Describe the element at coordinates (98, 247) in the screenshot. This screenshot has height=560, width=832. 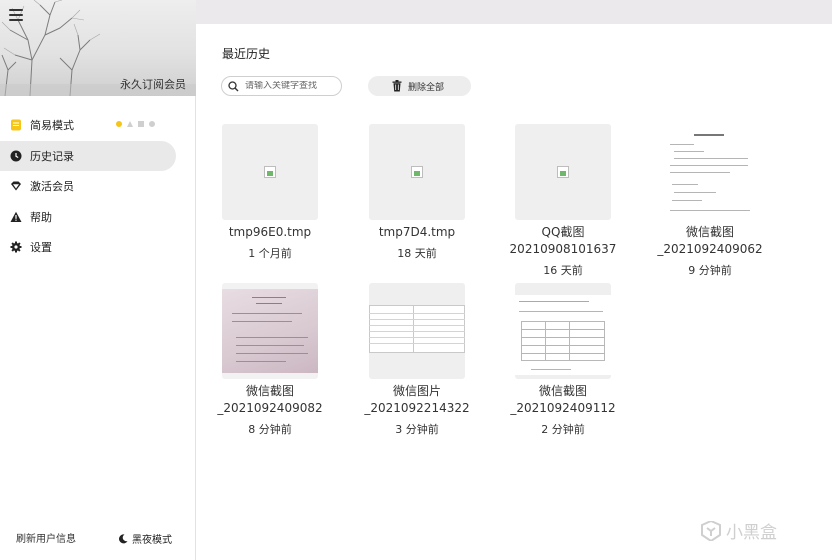
I see `sidebar-item-settings: 设置` at that location.